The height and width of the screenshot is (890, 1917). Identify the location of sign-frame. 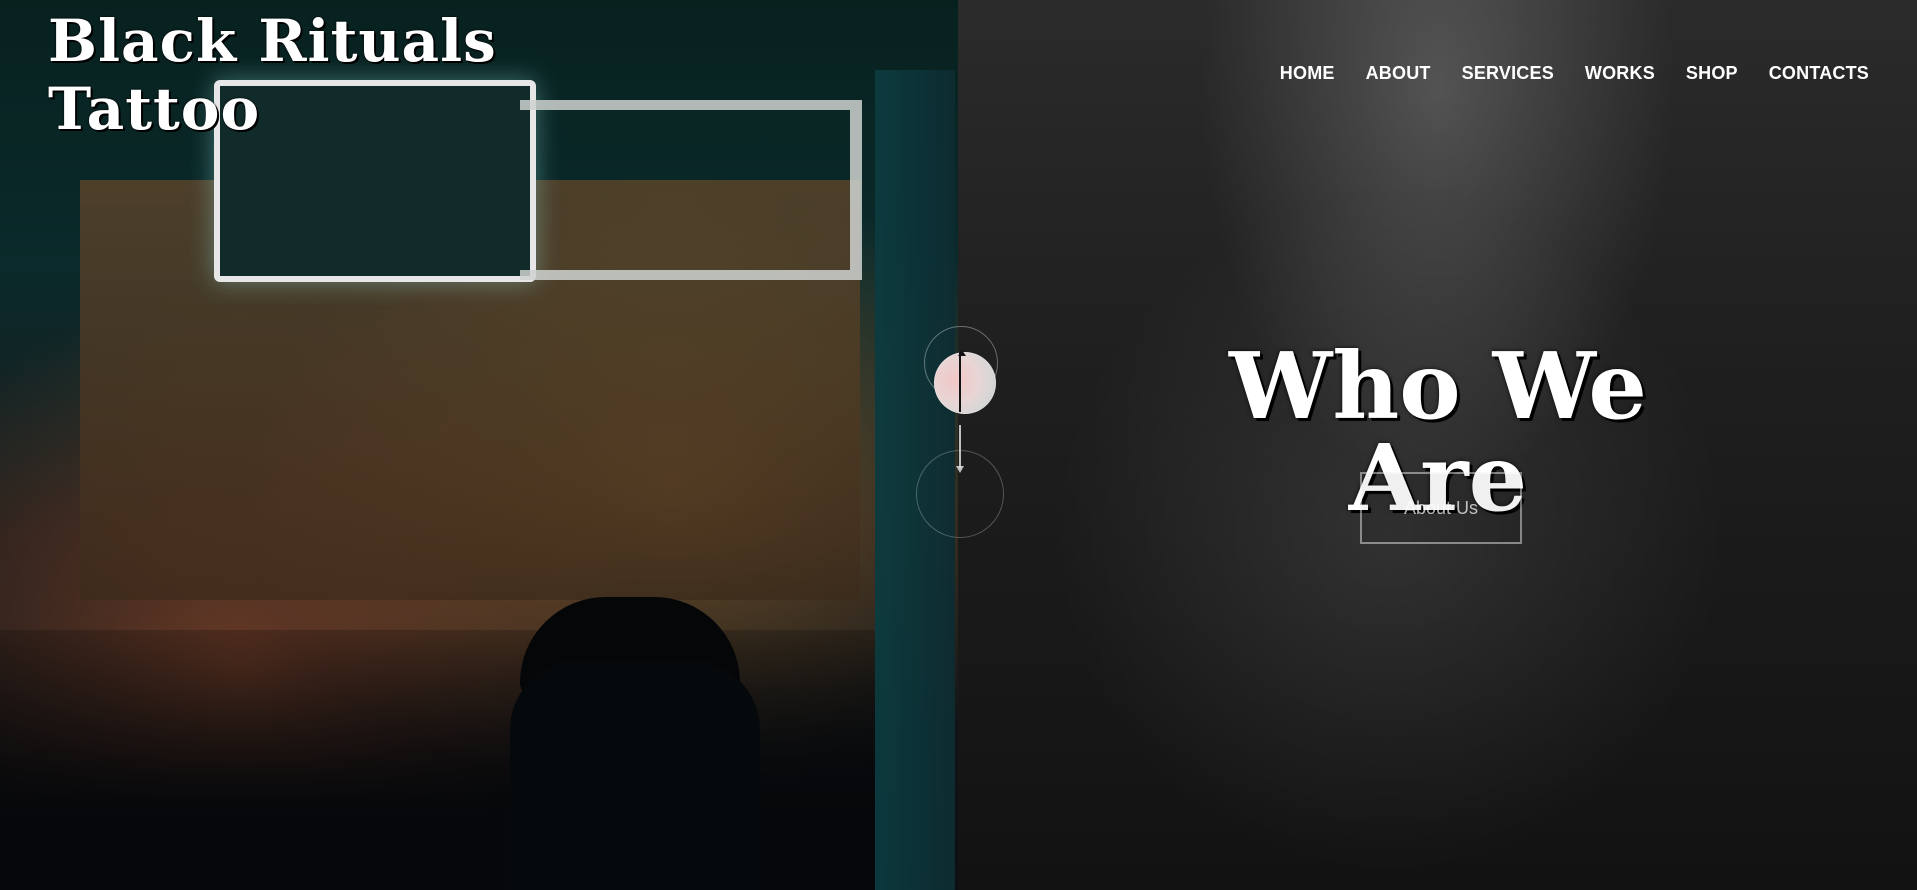
(691, 190).